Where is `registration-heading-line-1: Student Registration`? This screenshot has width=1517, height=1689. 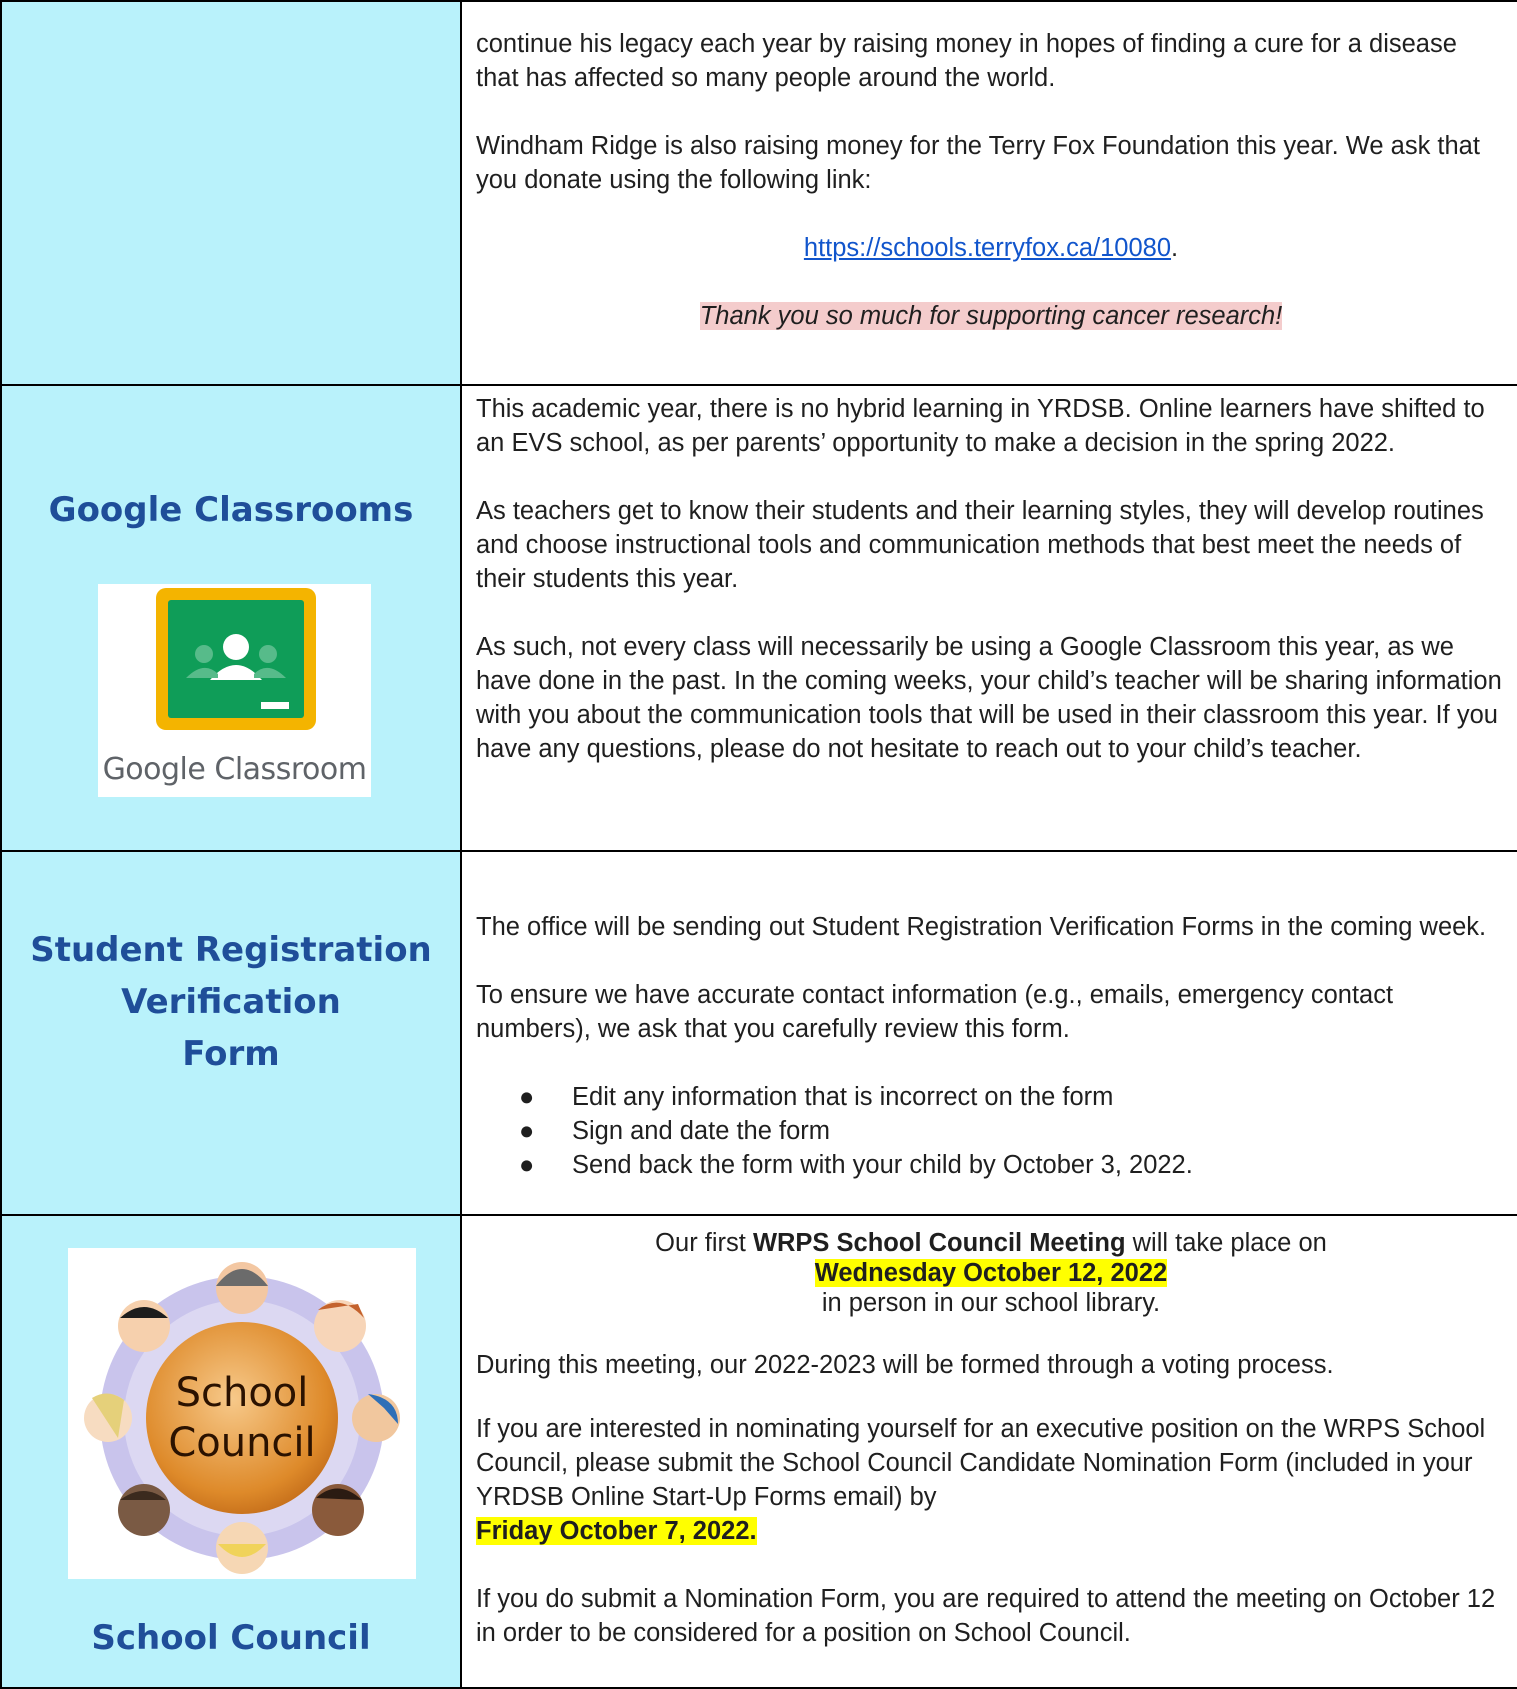 registration-heading-line-1: Student Registration is located at coordinates (231, 950).